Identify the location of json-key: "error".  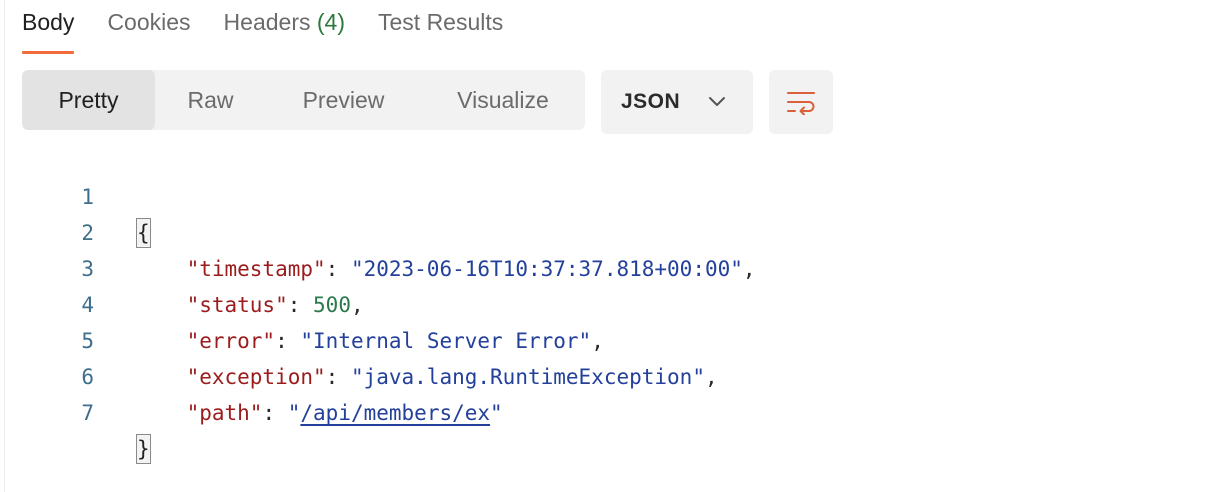
(231, 341).